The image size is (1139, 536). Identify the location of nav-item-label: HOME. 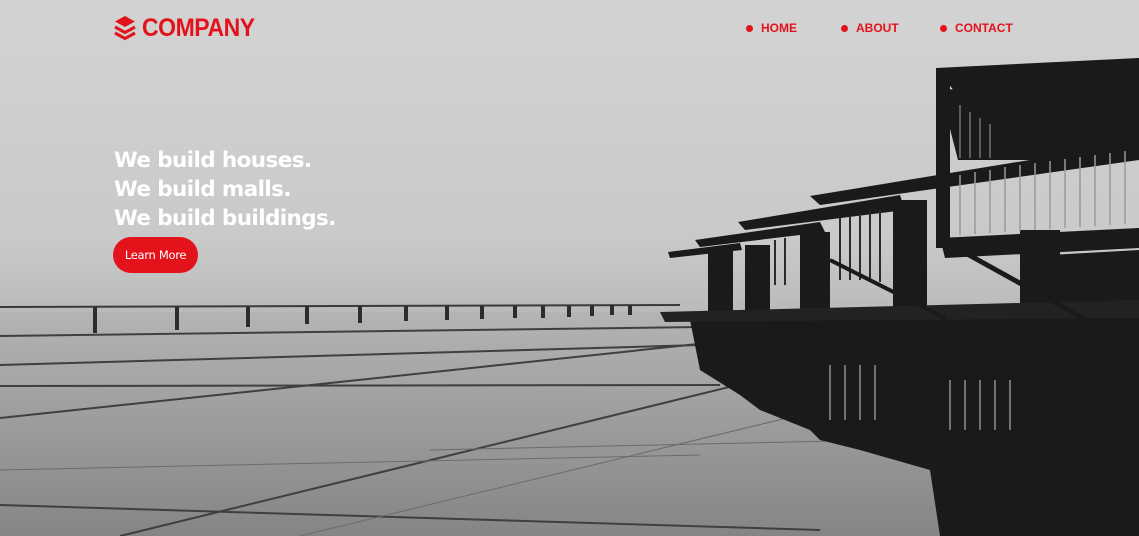
(779, 28).